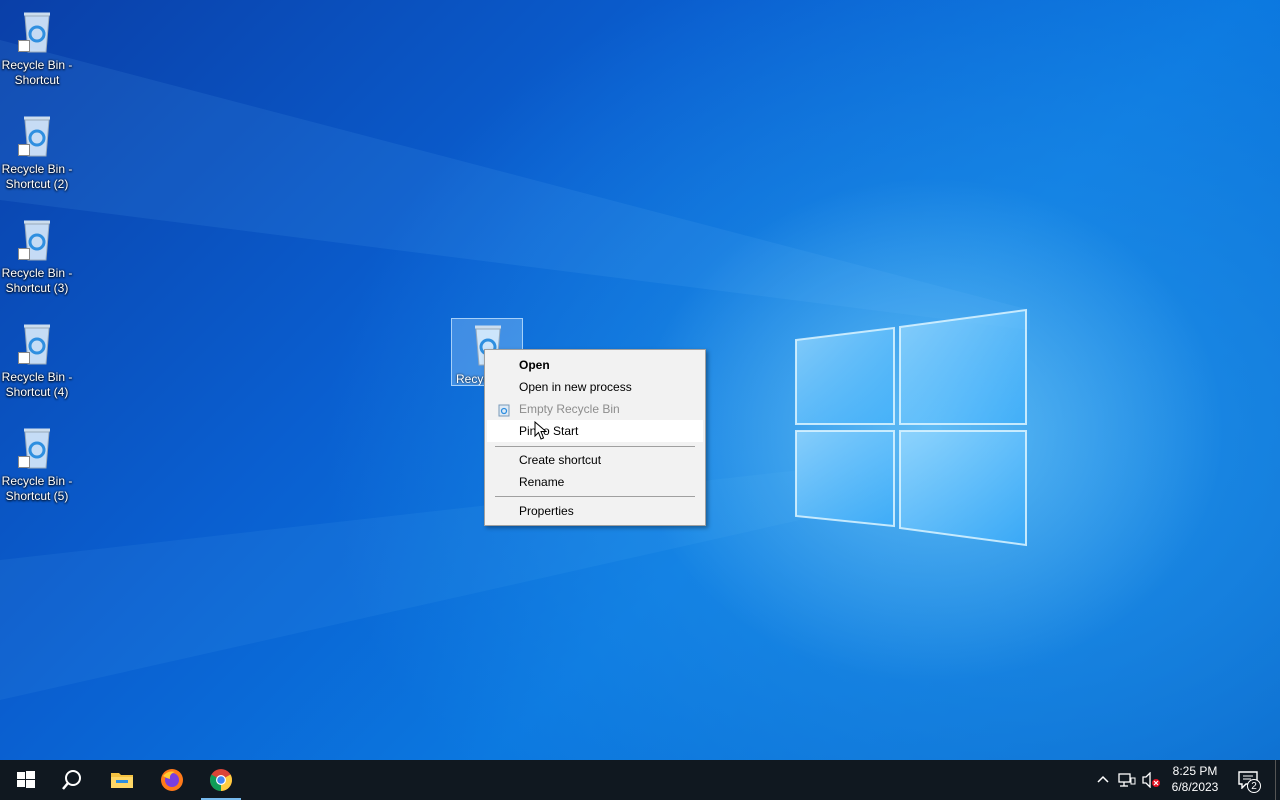  What do you see at coordinates (595, 387) in the screenshot?
I see `menu-item-open-in-new-process: Open in new process` at bounding box center [595, 387].